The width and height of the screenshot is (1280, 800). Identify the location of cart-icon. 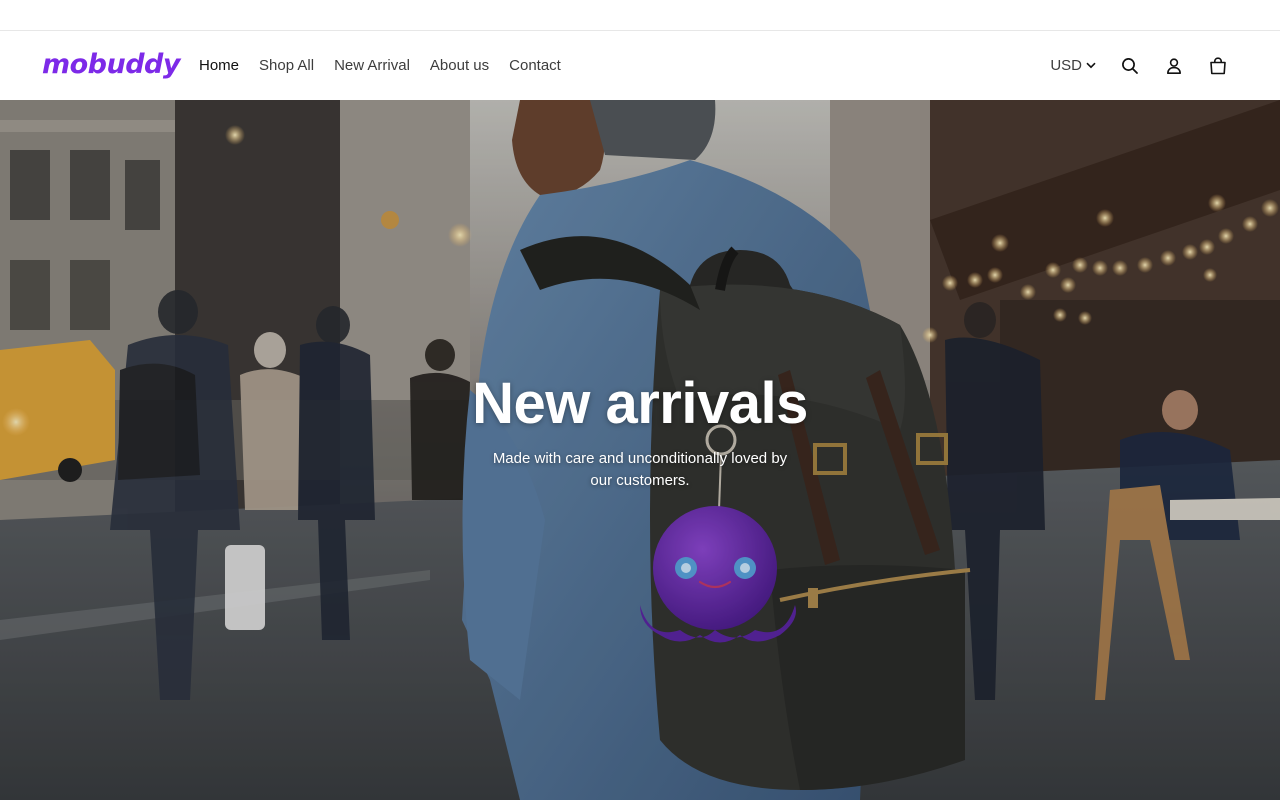
(1218, 65).